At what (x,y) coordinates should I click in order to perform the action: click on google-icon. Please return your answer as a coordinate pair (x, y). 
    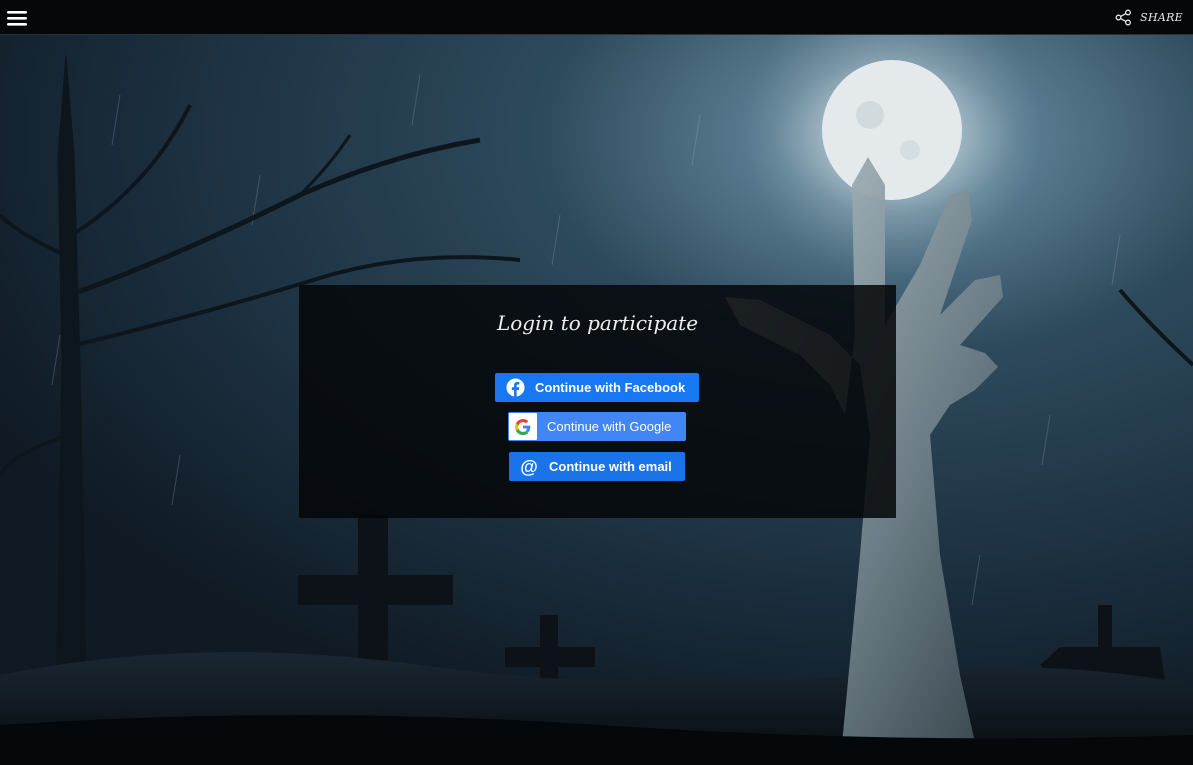
    Looking at the image, I should click on (523, 426).